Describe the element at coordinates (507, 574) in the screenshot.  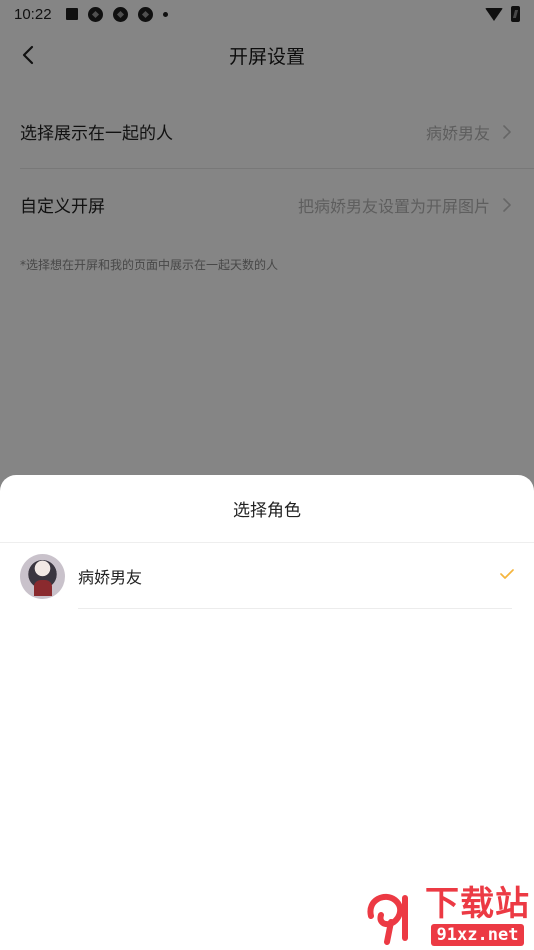
I see `checkmark-icon` at that location.